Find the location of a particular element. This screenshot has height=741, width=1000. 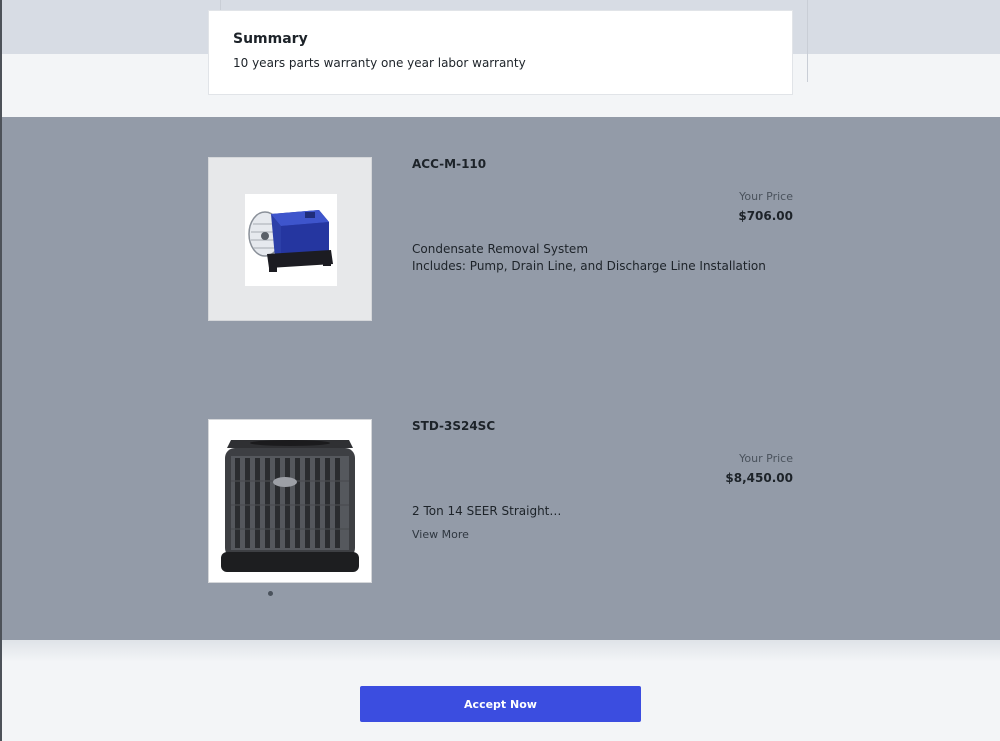

section-shadow is located at coordinates (501, 651).